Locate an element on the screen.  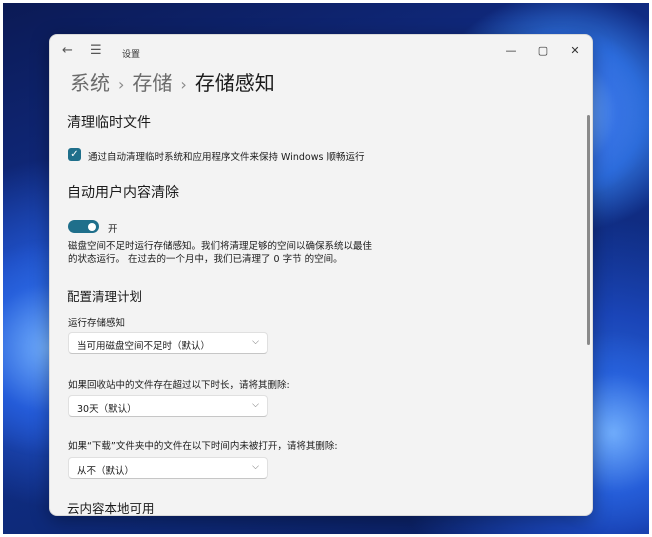
recycle-bin-label: 如果回收站中的文件存在超过以下时长，请将其删除: is located at coordinates (179, 385).